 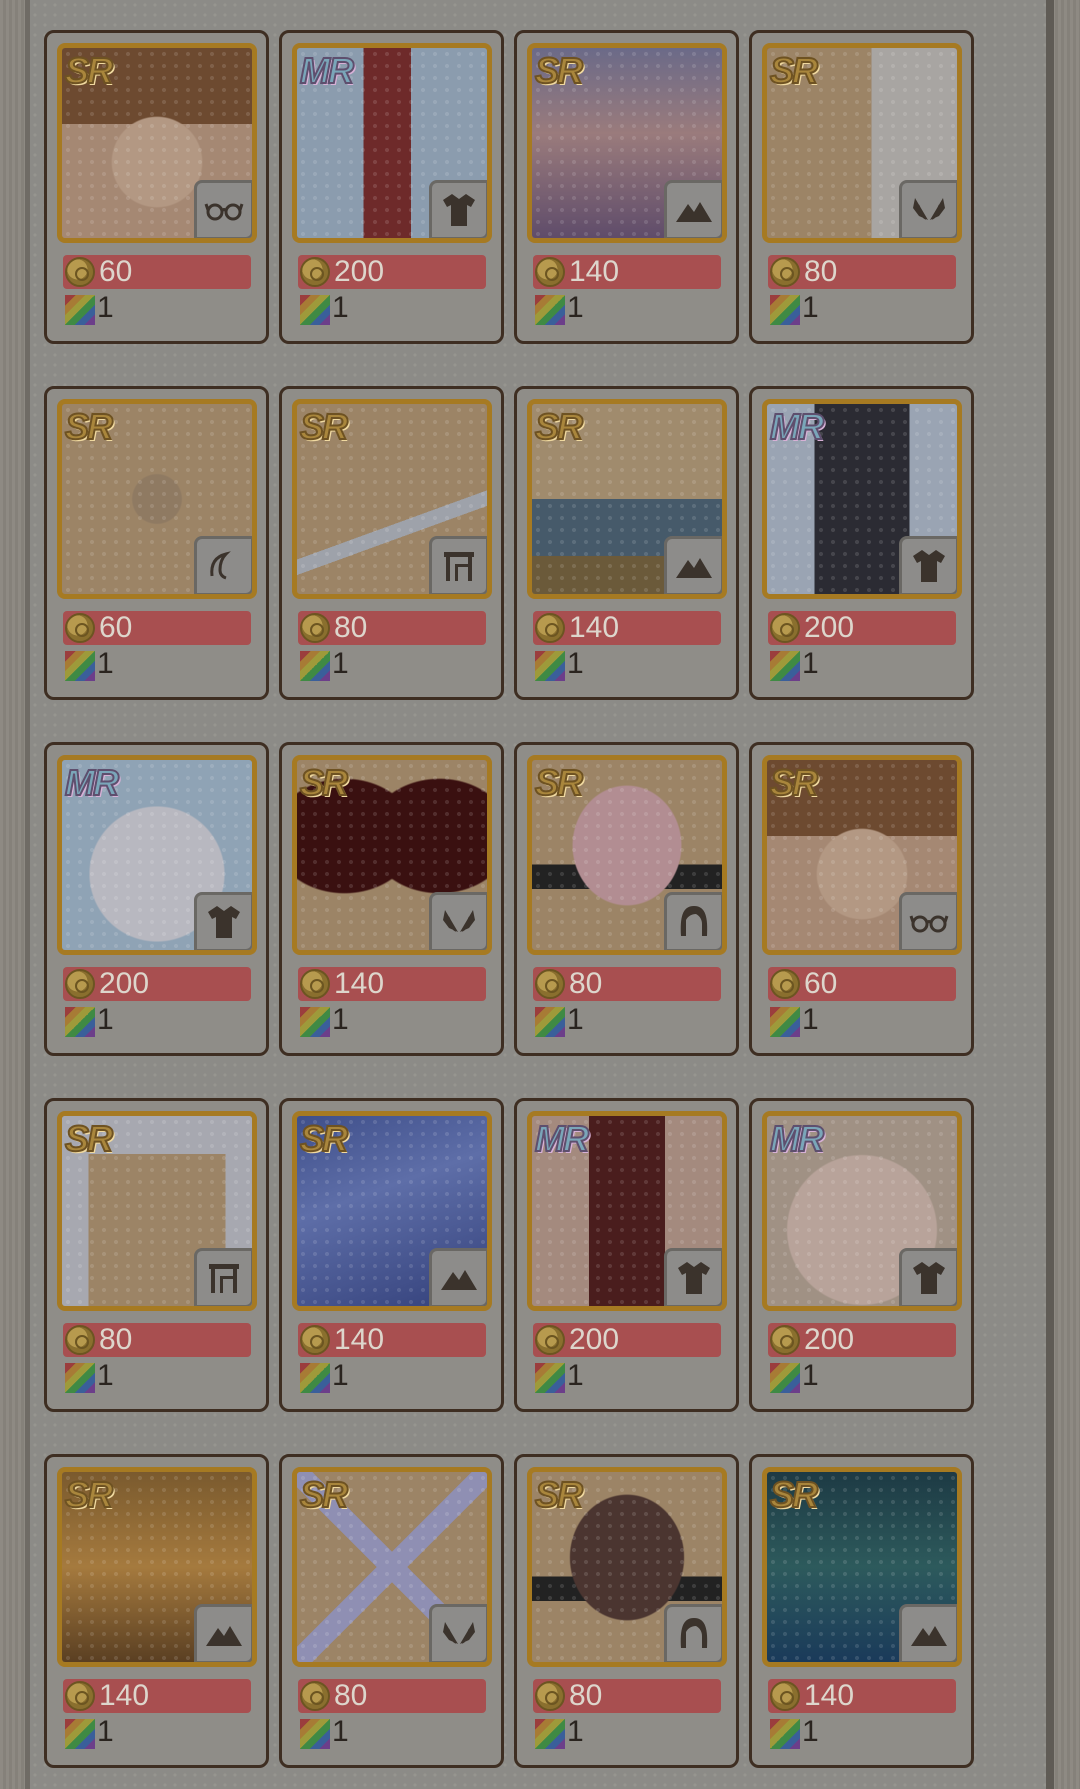 I want to click on furniture-icon, so click(x=223, y=1277).